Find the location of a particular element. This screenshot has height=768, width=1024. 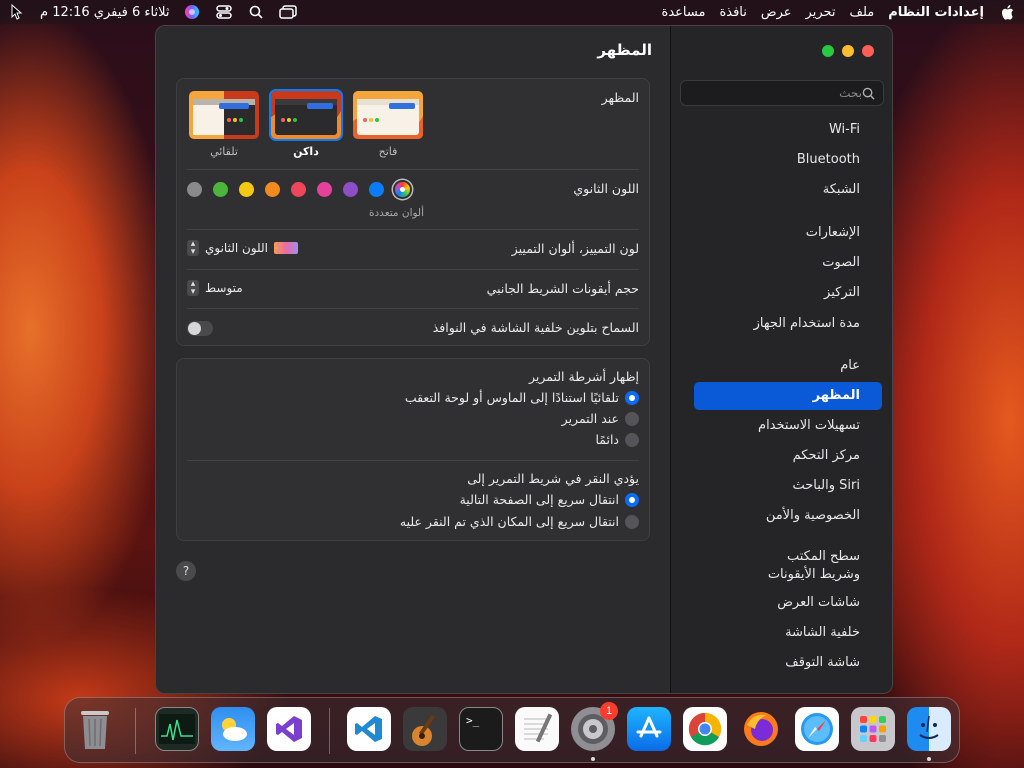

accent-pink-swatch is located at coordinates (324, 189).